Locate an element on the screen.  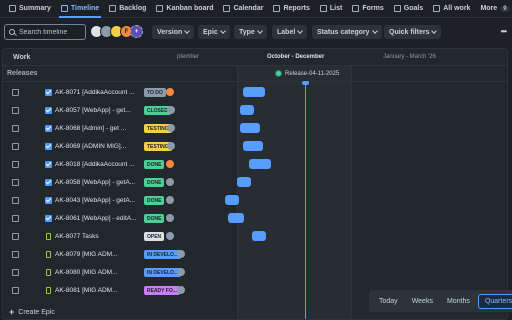
table-row: AK-8077 Tasks OPEN is located at coordinates (255, 237).